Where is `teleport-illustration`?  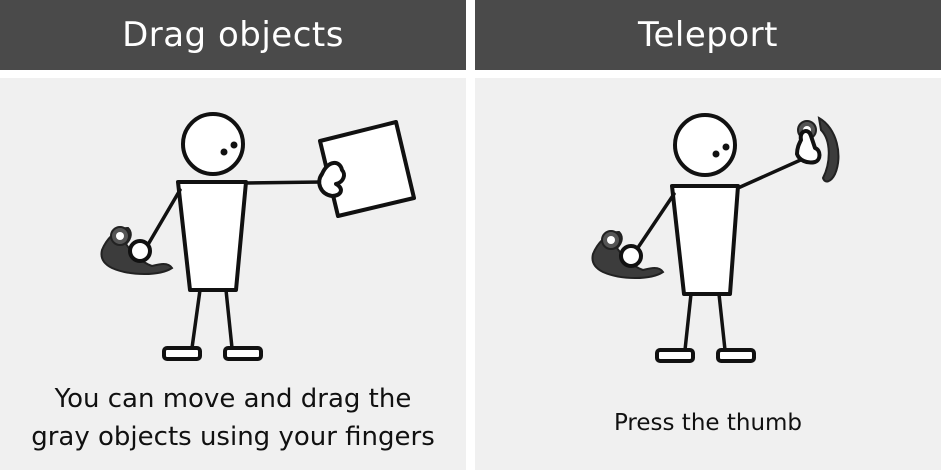
teleport-illustration is located at coordinates (715, 238).